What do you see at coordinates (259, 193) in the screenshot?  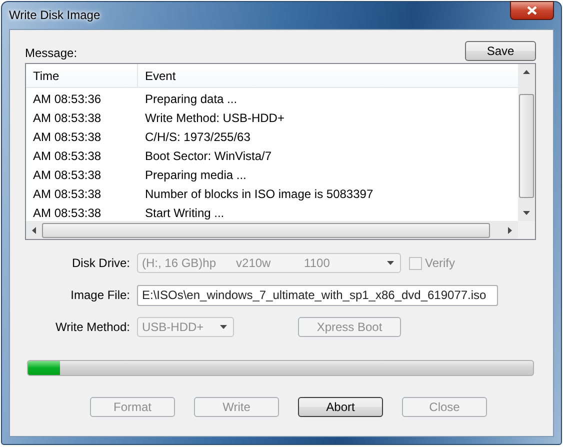 I see `table-cell-text: Number of blocks in ISO image is 5083397` at bounding box center [259, 193].